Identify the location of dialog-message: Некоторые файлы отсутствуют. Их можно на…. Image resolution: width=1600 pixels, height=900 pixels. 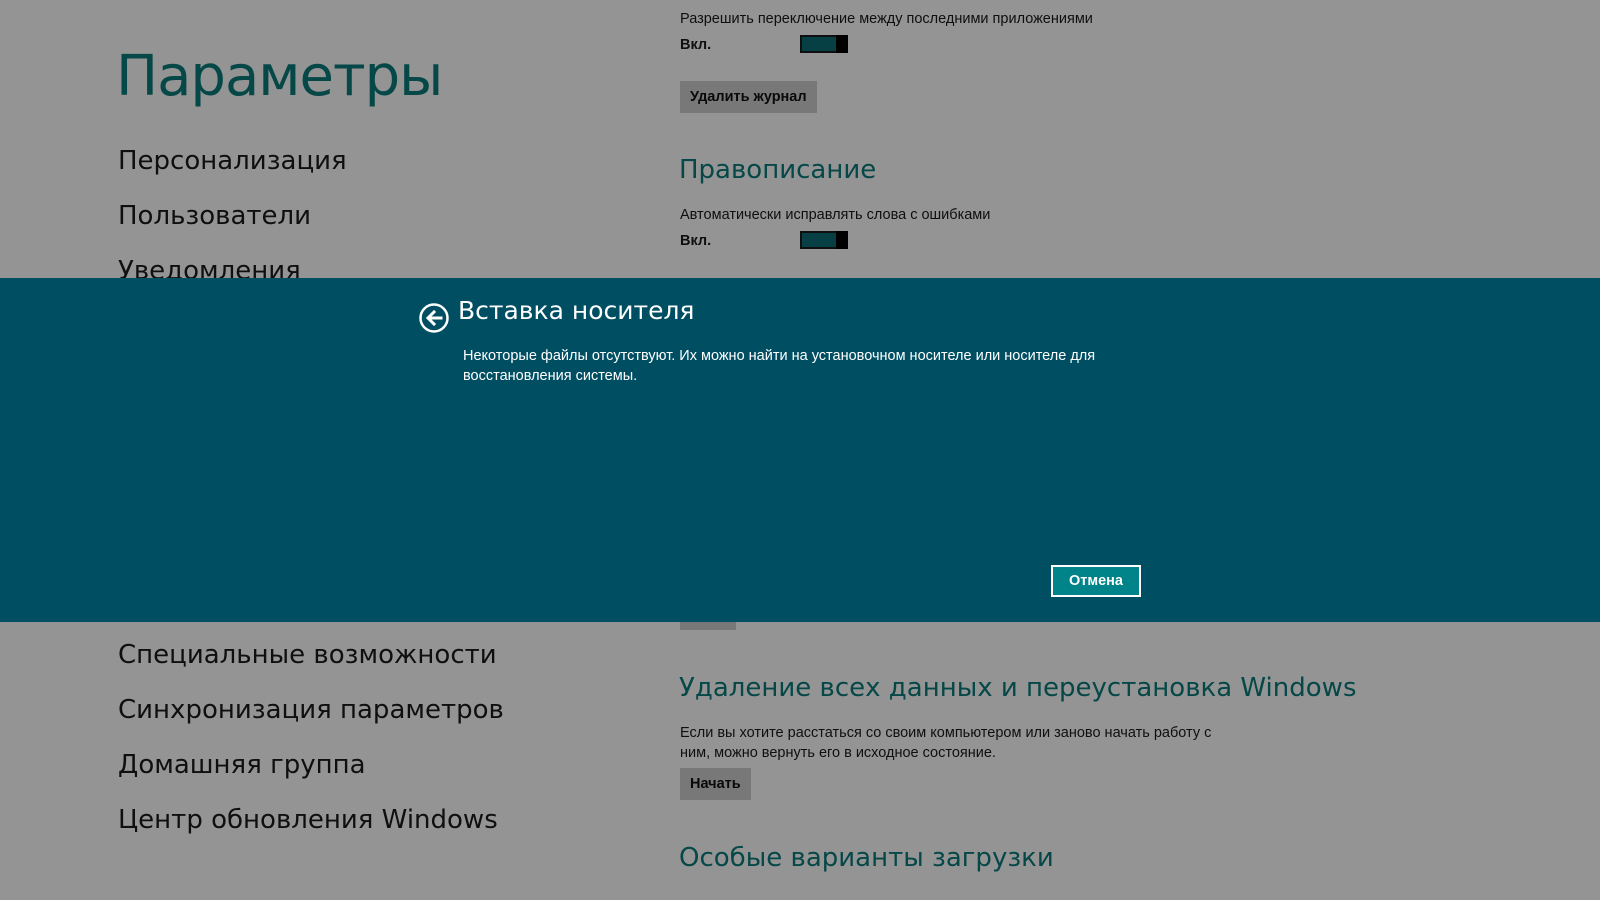
(779, 366).